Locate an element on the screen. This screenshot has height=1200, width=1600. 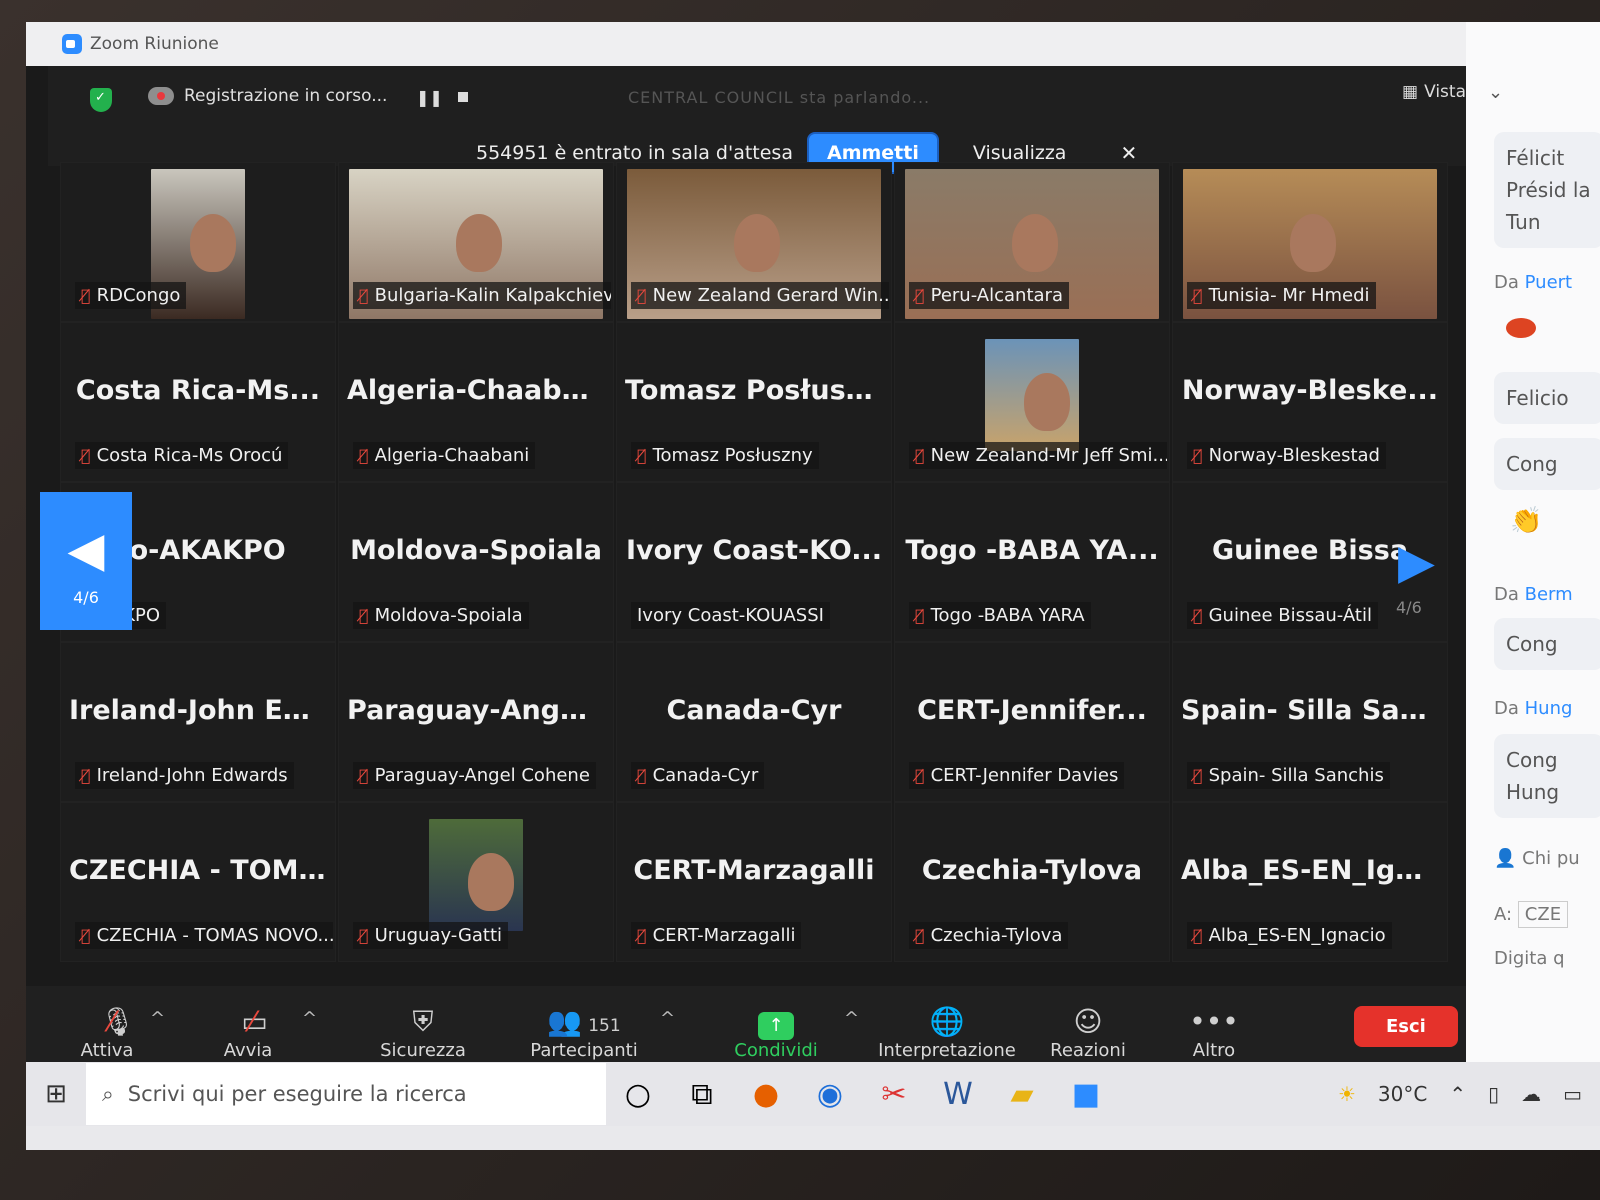
chat-recipient-select: CZE is located at coordinates (1543, 914).